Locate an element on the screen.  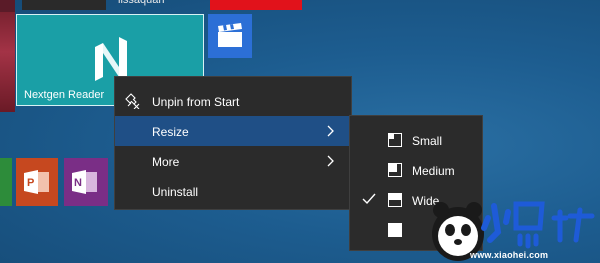
unpin-icon is located at coordinates (132, 101).